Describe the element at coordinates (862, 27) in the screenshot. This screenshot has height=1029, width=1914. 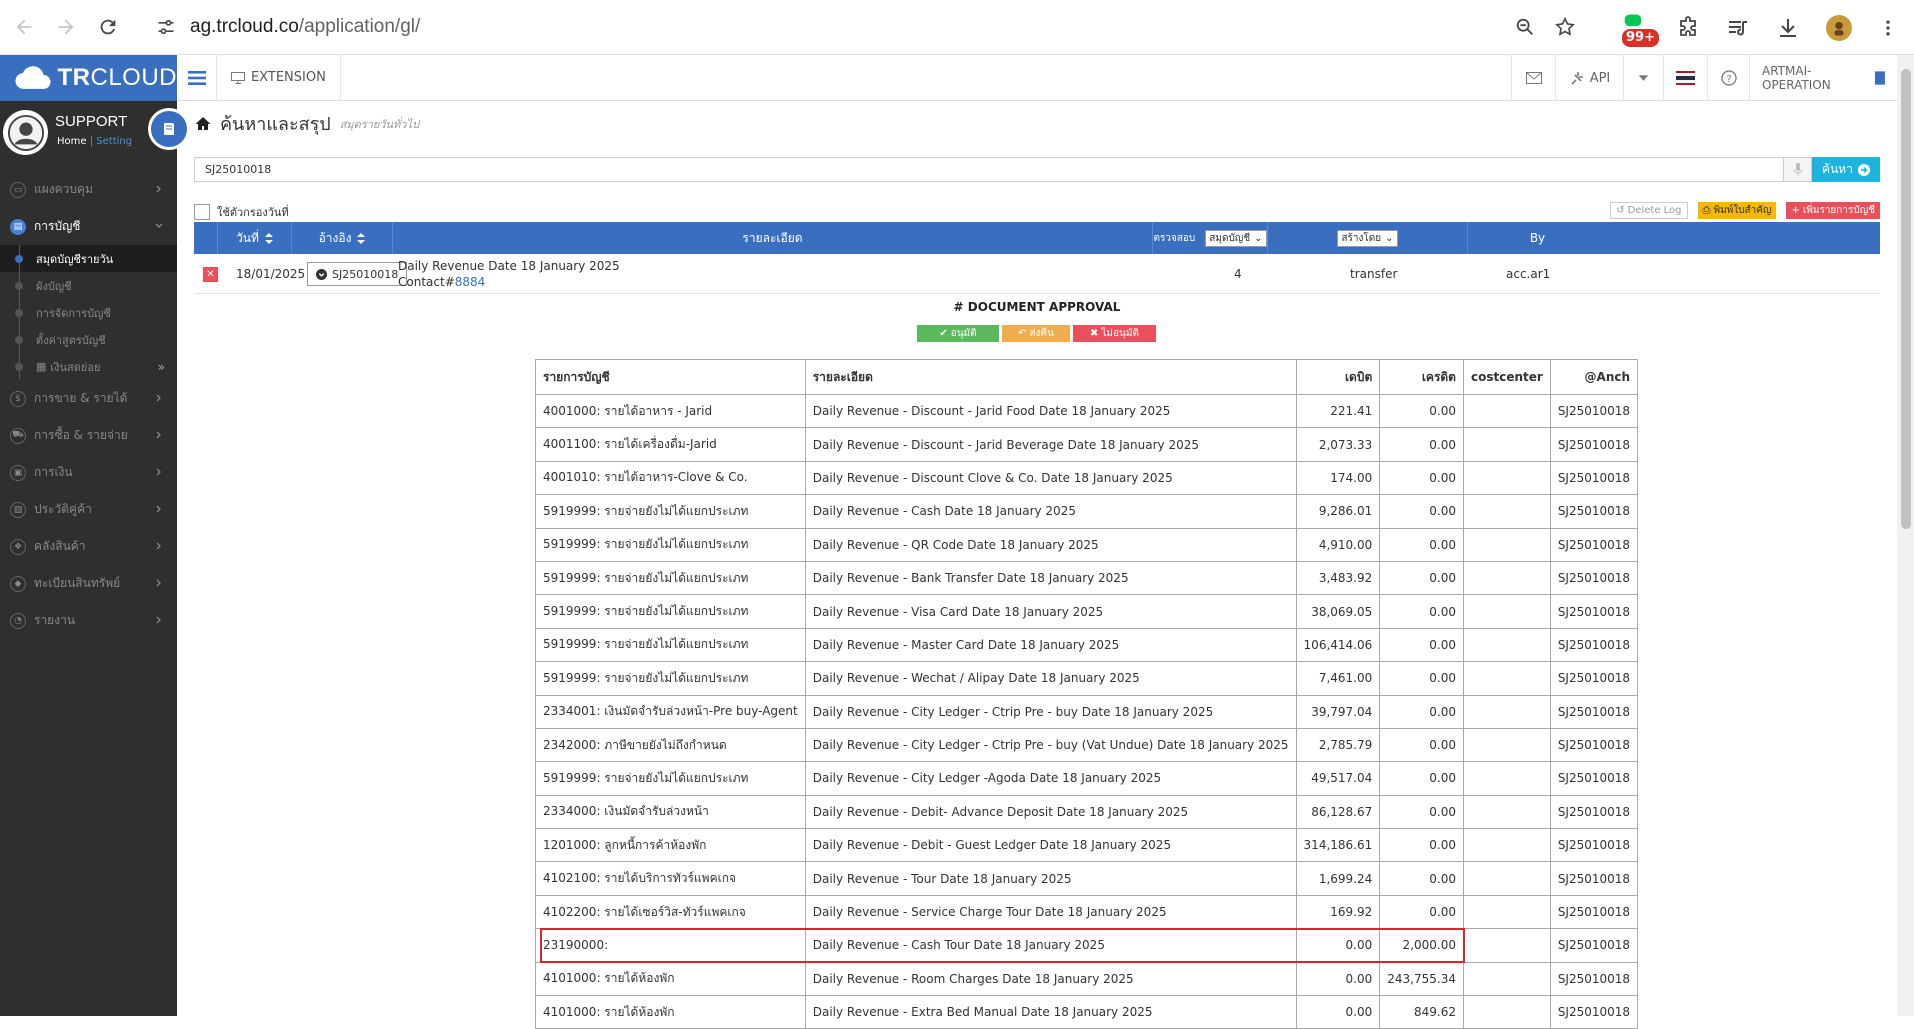
I see `address-bar: ag.trcloud.co/application/gl/` at that location.